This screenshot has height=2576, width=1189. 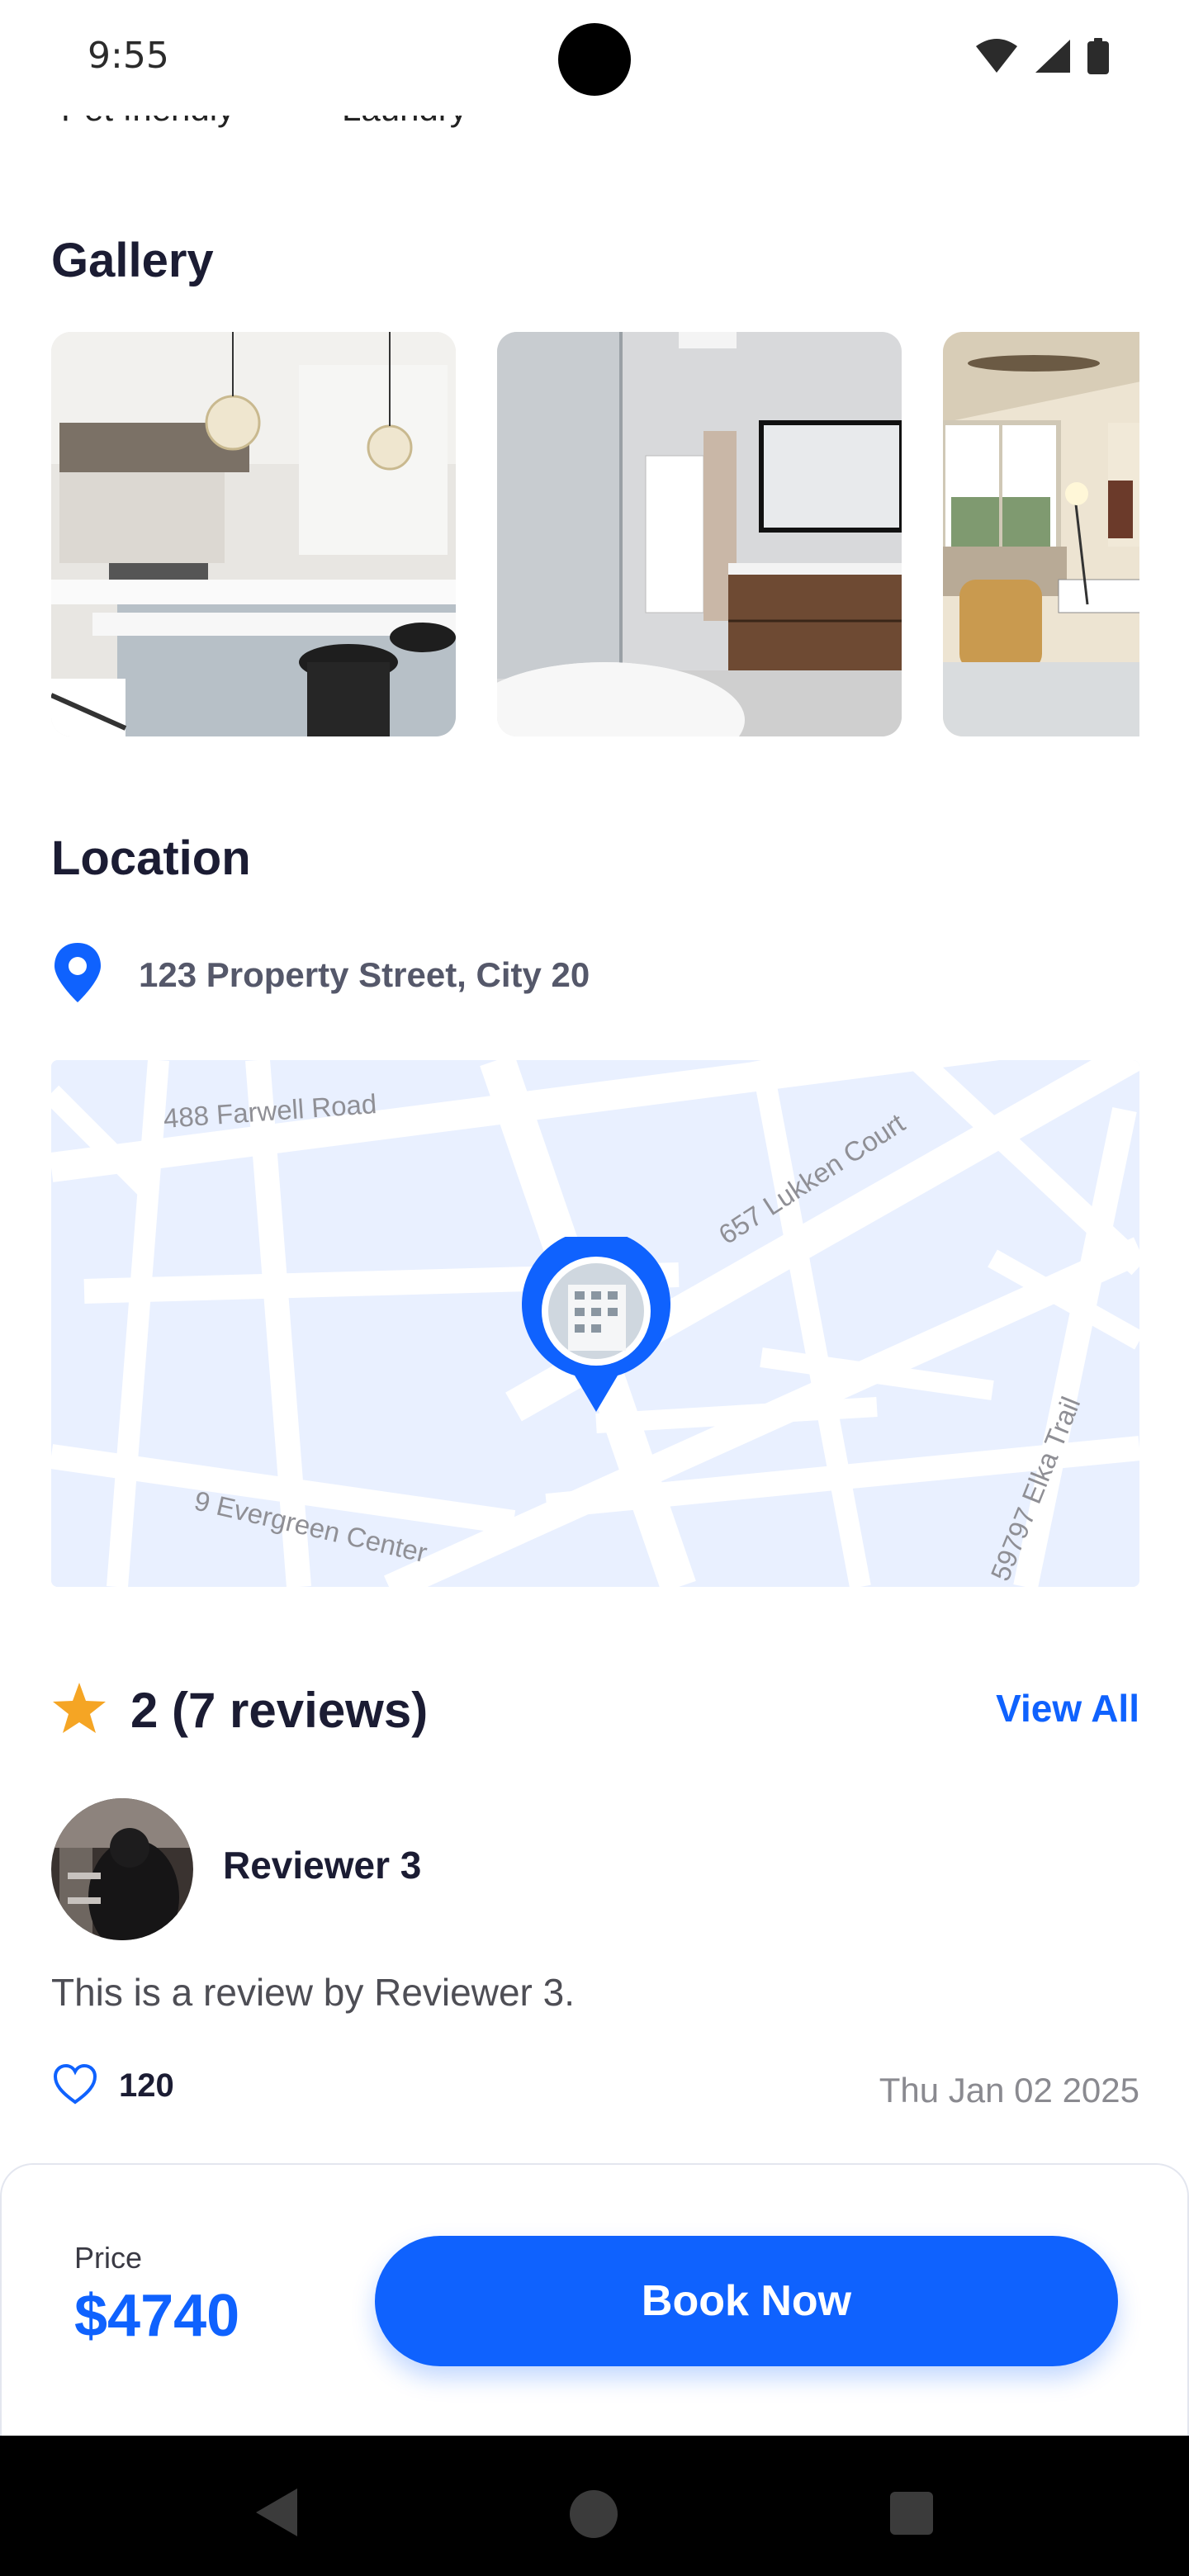 I want to click on gallery-carousel, so click(x=595, y=535).